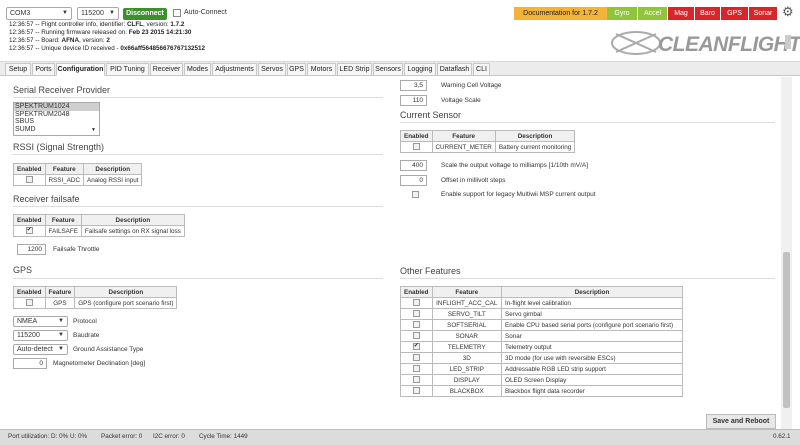 This screenshot has width=800, height=445. What do you see at coordinates (40, 349) in the screenshot?
I see `ground-assistance-select: Auto-detect ▼` at bounding box center [40, 349].